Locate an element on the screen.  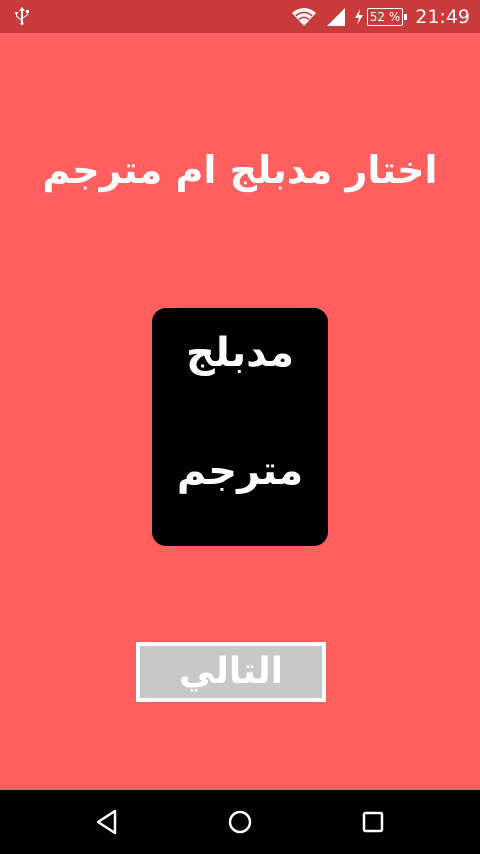
charging-bolt-icon is located at coordinates (358, 16).